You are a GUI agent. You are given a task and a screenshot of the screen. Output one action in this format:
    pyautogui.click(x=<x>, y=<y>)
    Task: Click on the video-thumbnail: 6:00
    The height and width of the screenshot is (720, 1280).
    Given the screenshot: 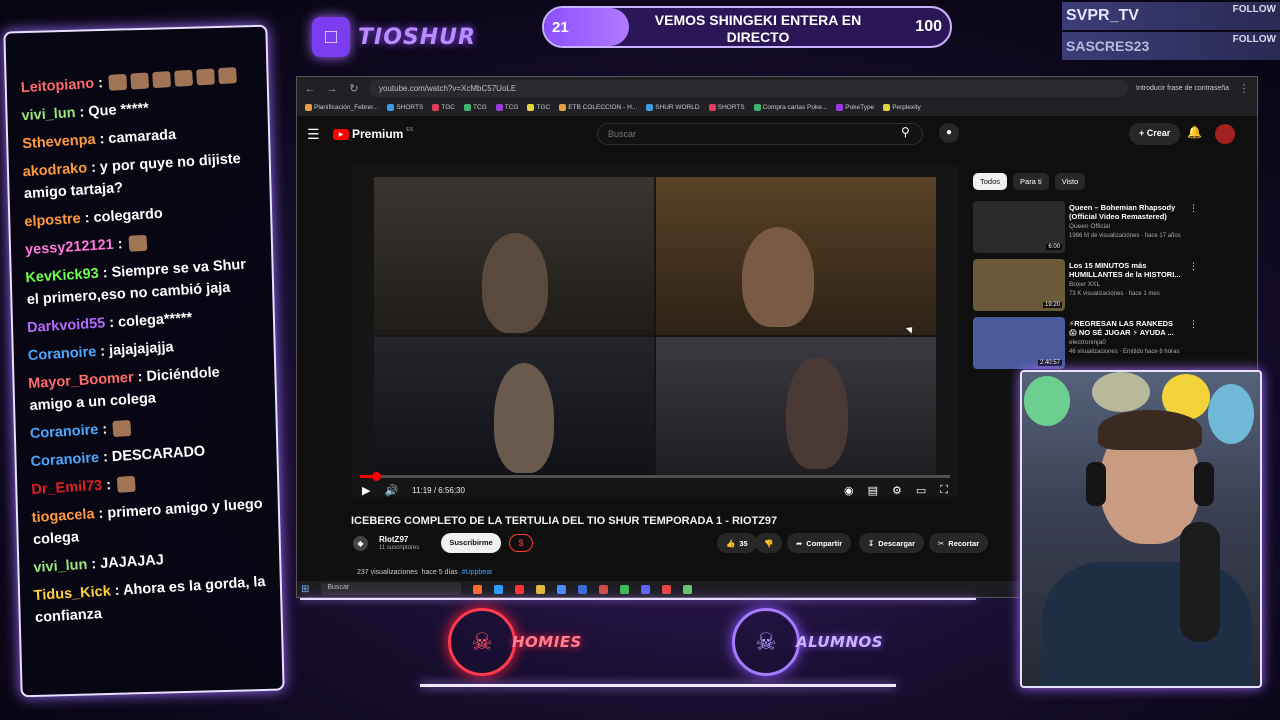 What is the action you would take?
    pyautogui.click(x=1019, y=227)
    